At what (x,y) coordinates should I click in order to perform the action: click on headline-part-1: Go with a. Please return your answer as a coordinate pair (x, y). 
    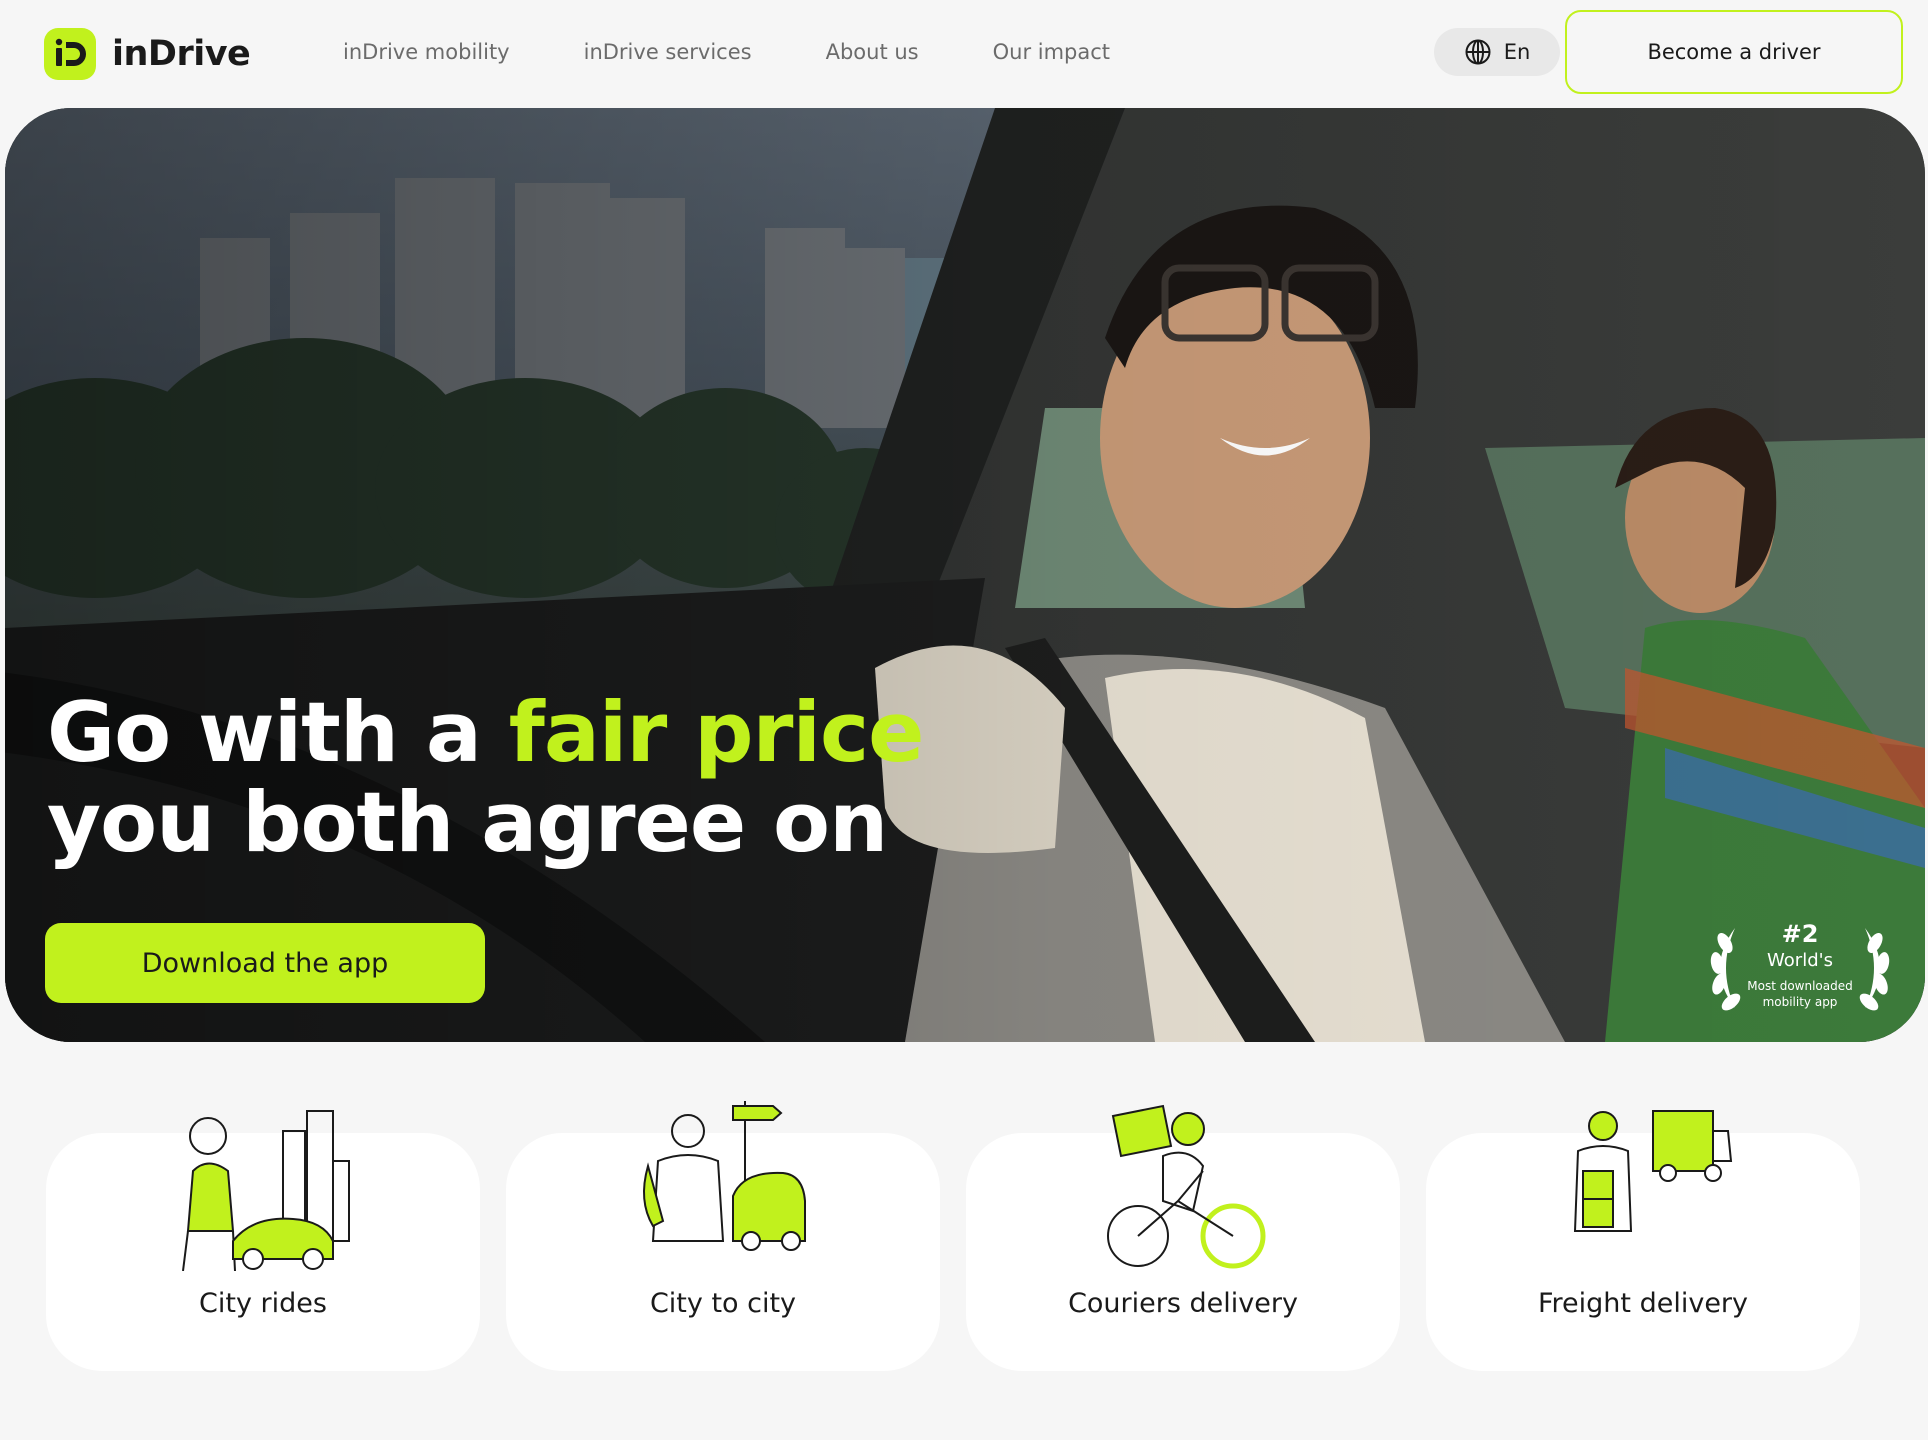
    Looking at the image, I should click on (278, 732).